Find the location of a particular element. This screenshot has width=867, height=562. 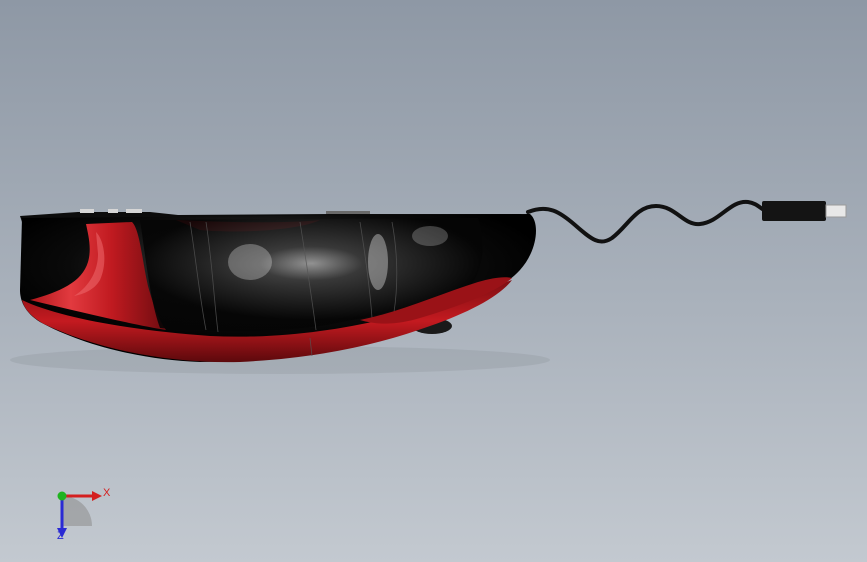

triad-graphic is located at coordinates (79, 514).